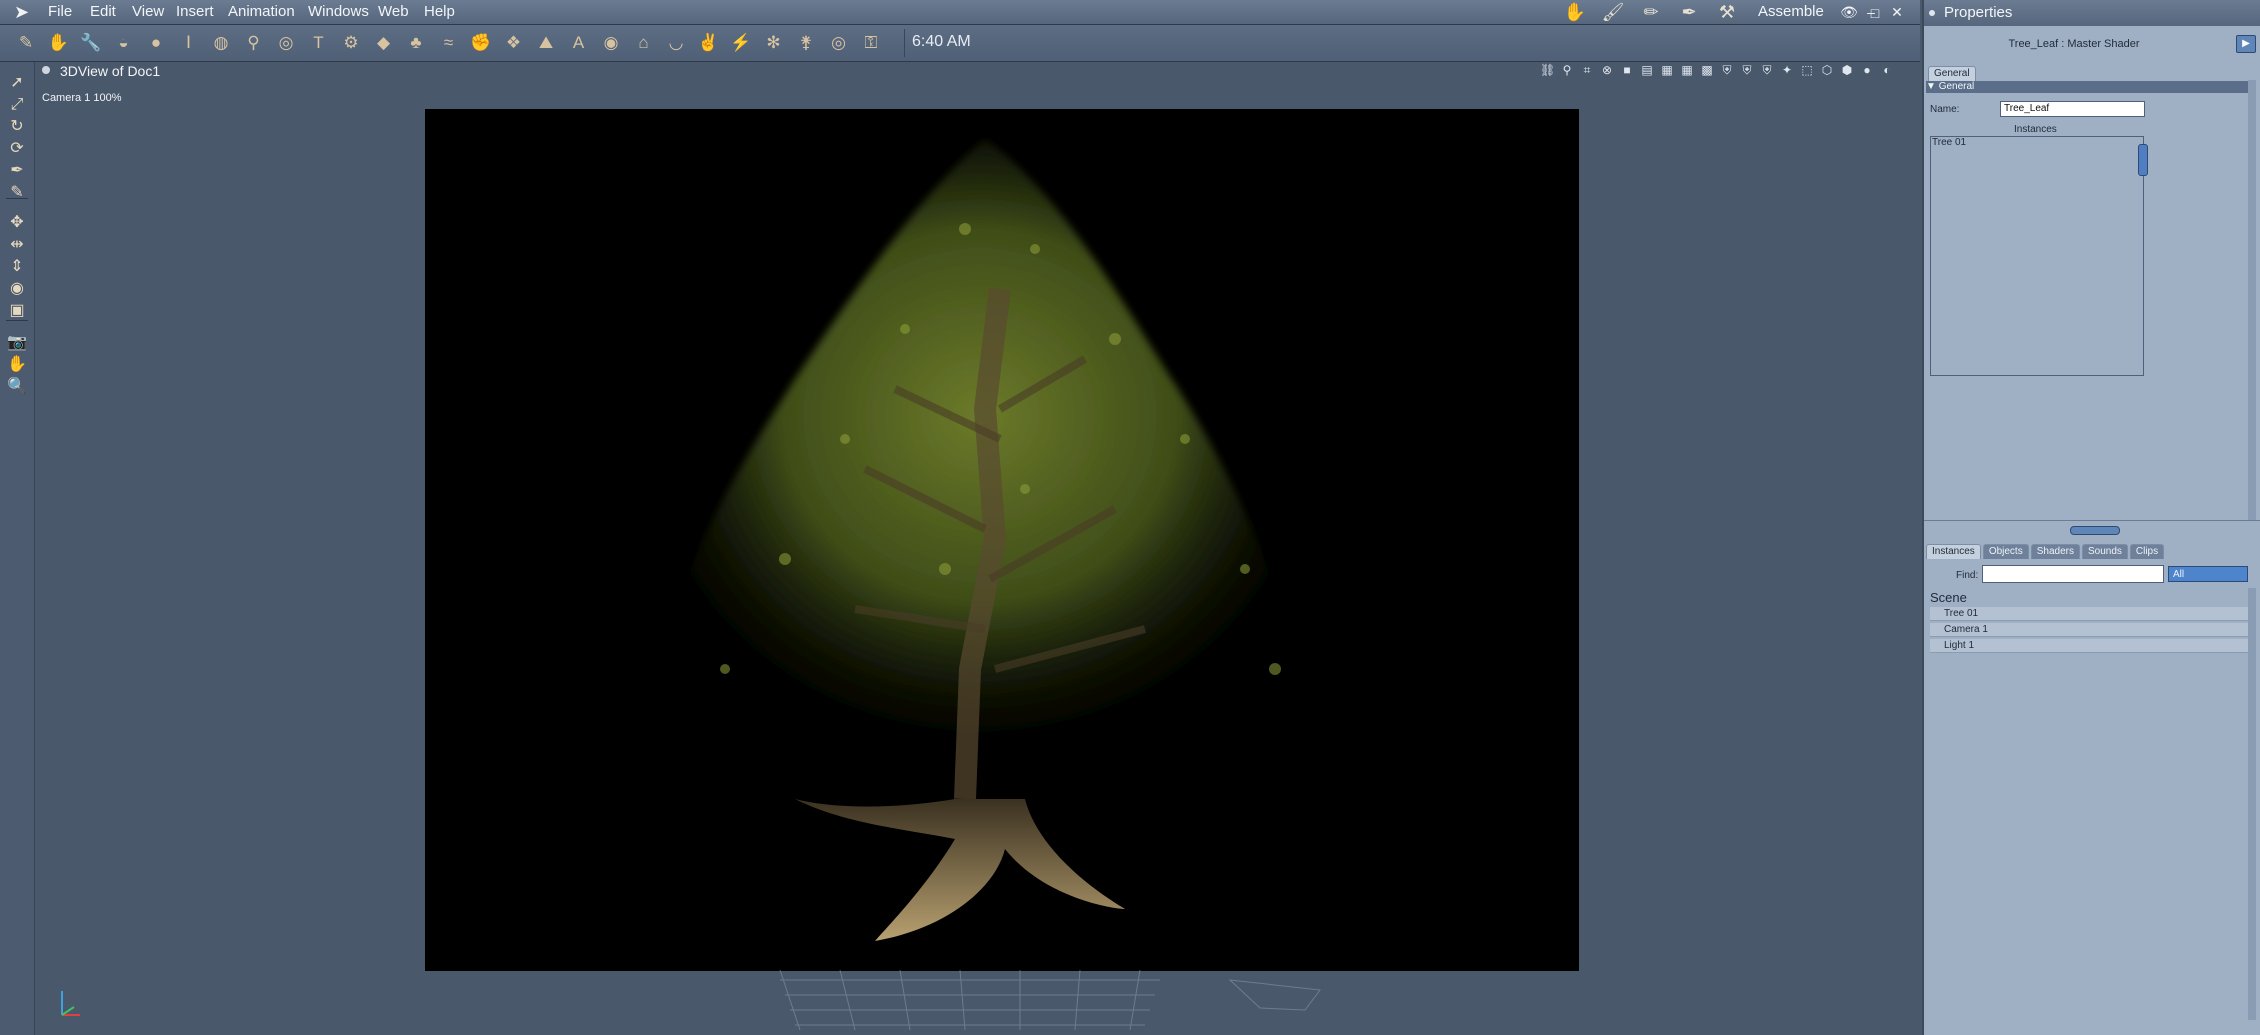  What do you see at coordinates (871, 43) in the screenshot?
I see `key-icon: ⚿` at bounding box center [871, 43].